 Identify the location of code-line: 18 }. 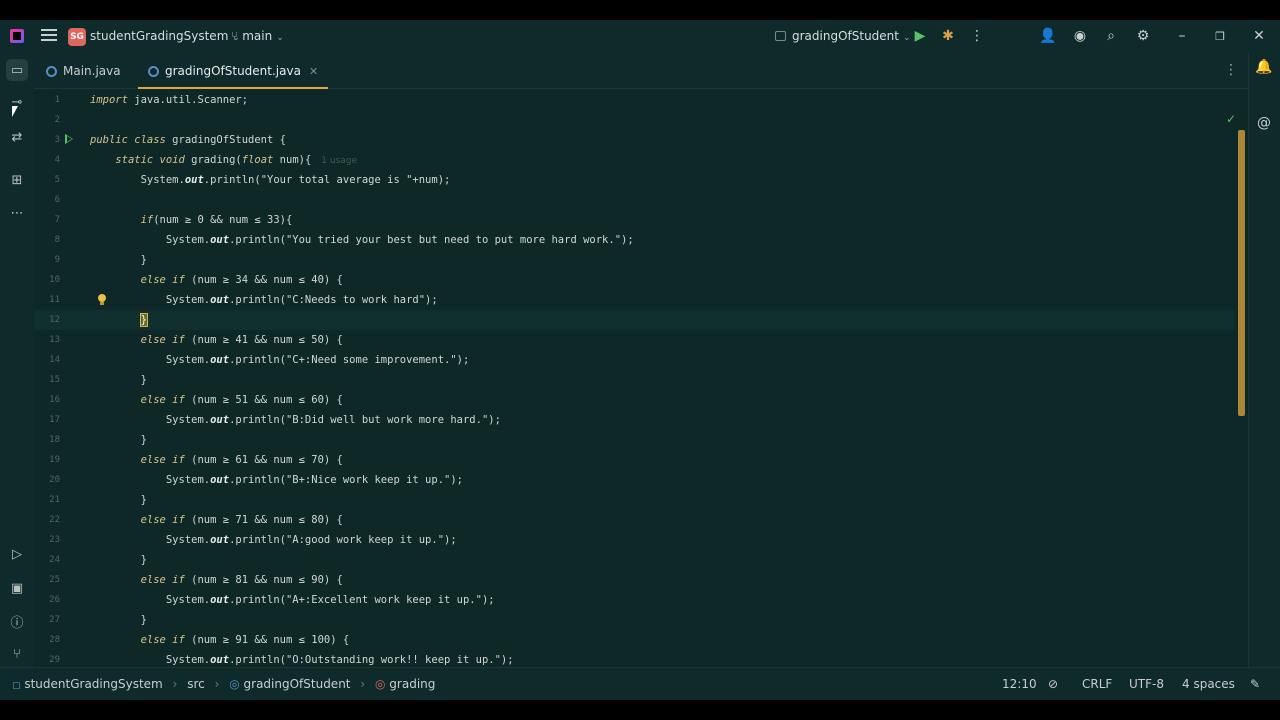
(634, 440).